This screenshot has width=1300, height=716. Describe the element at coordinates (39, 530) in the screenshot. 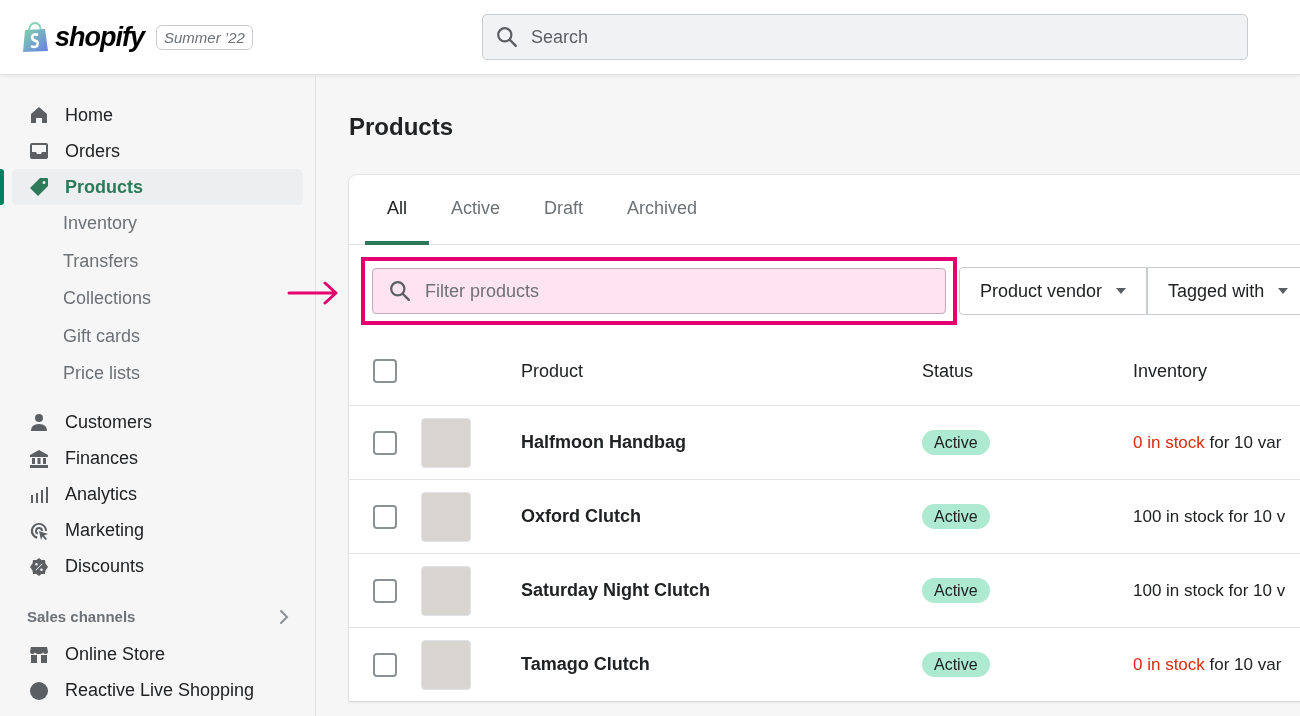

I see `cursor-target-icon` at that location.